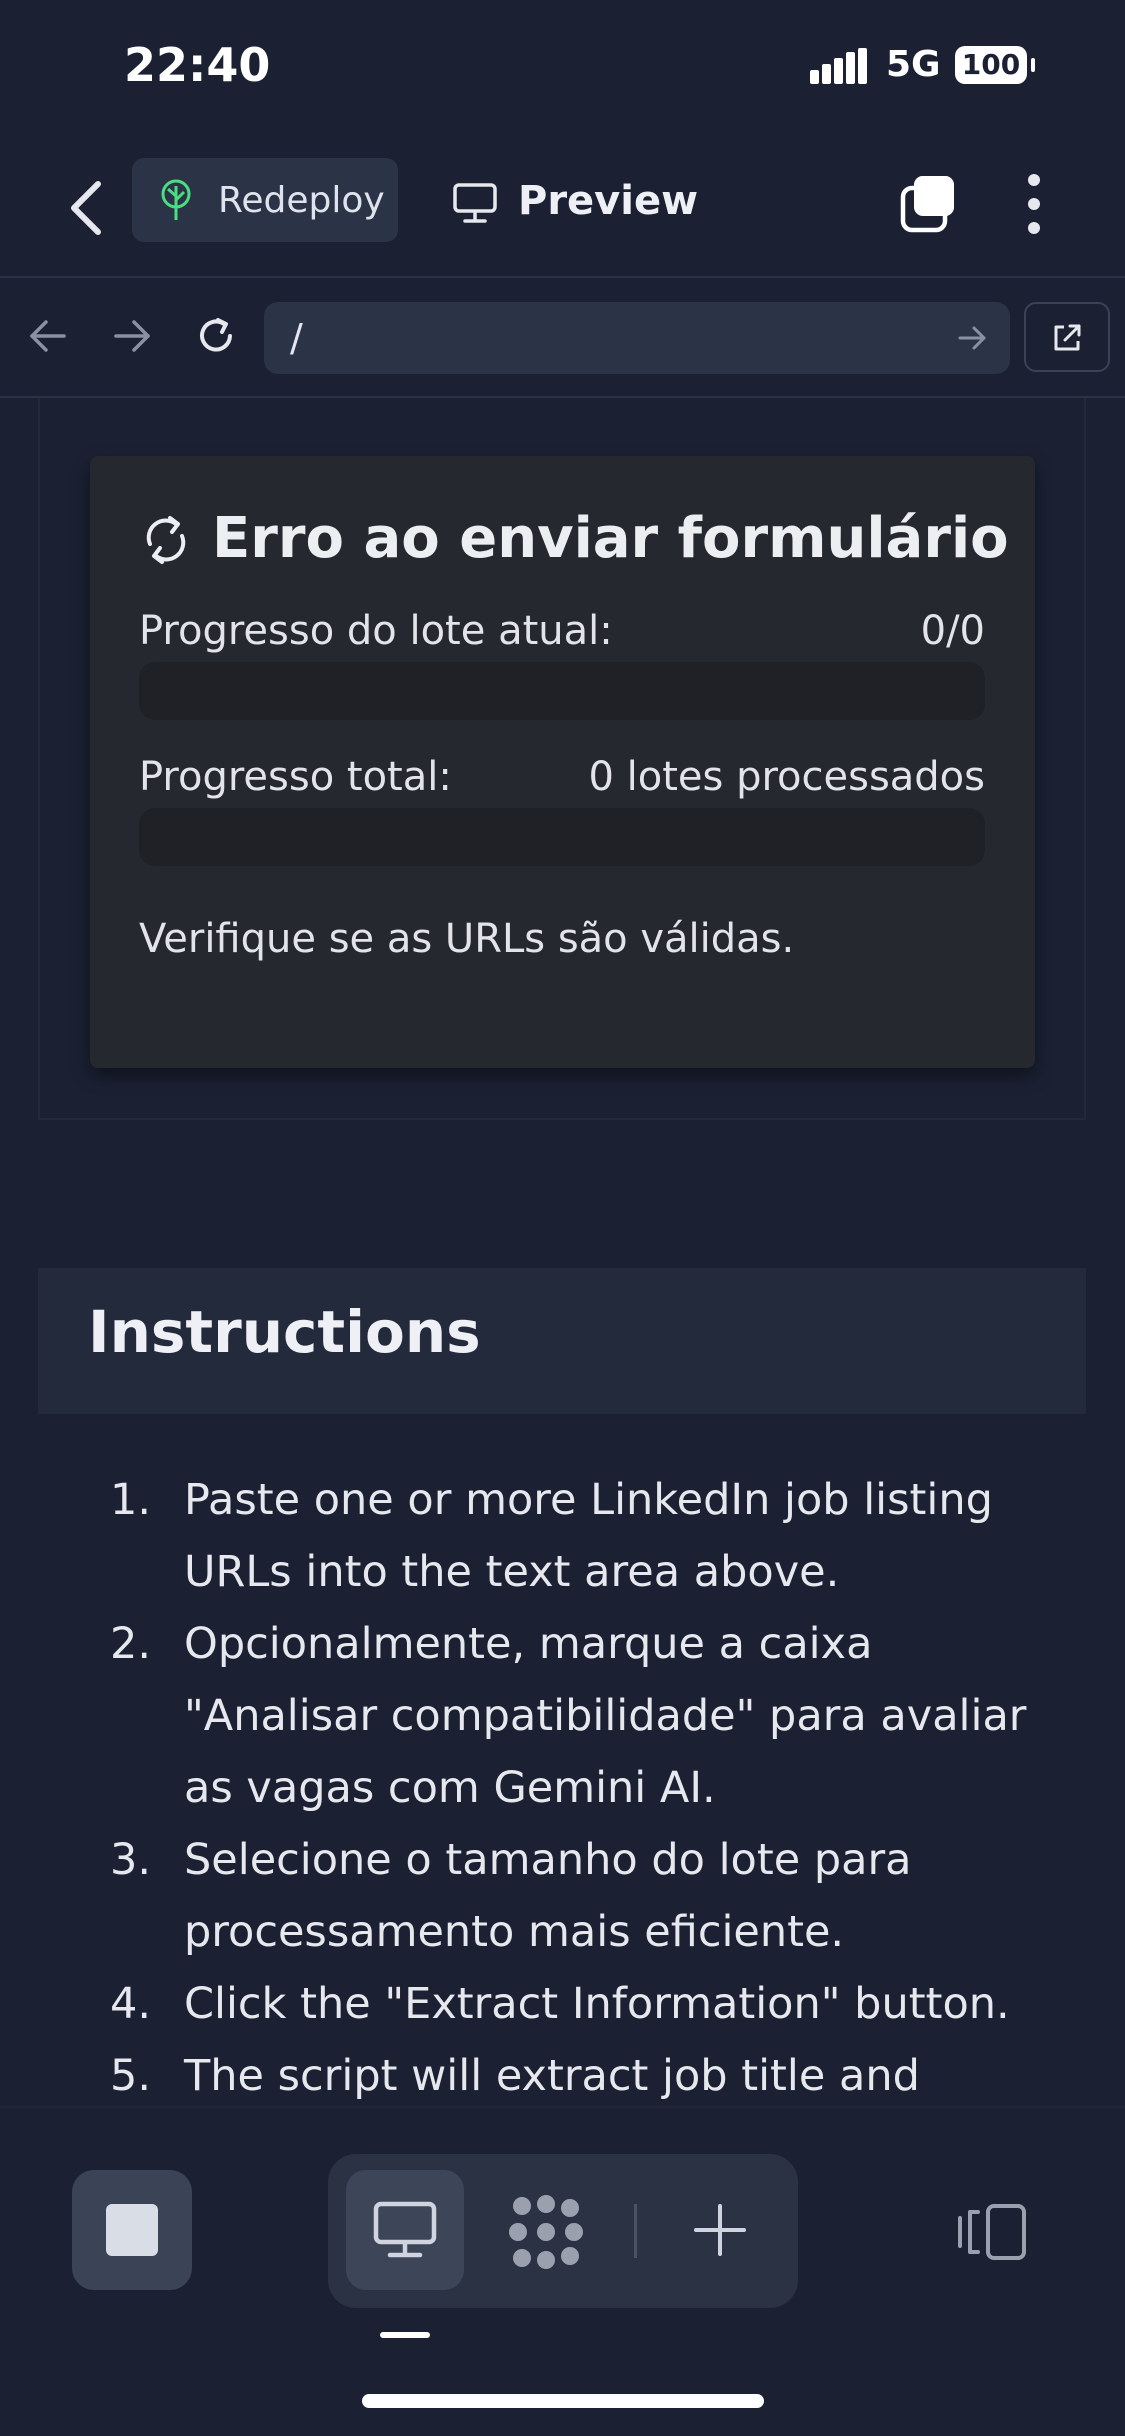  I want to click on error-title: Erro ao enviar formulário, so click(610, 538).